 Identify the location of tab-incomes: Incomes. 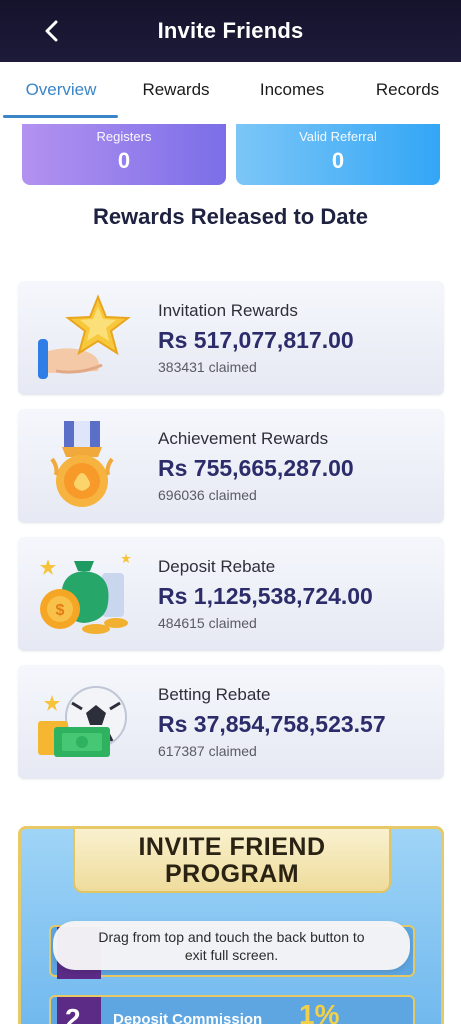
(292, 90).